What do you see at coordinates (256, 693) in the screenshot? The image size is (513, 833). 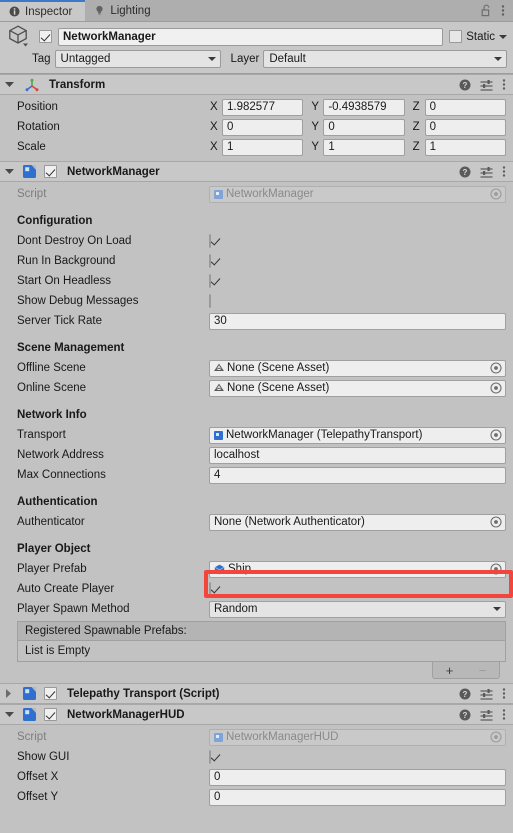 I see `component-header-telepathy-transport: Telepathy Transport (Script) ?` at bounding box center [256, 693].